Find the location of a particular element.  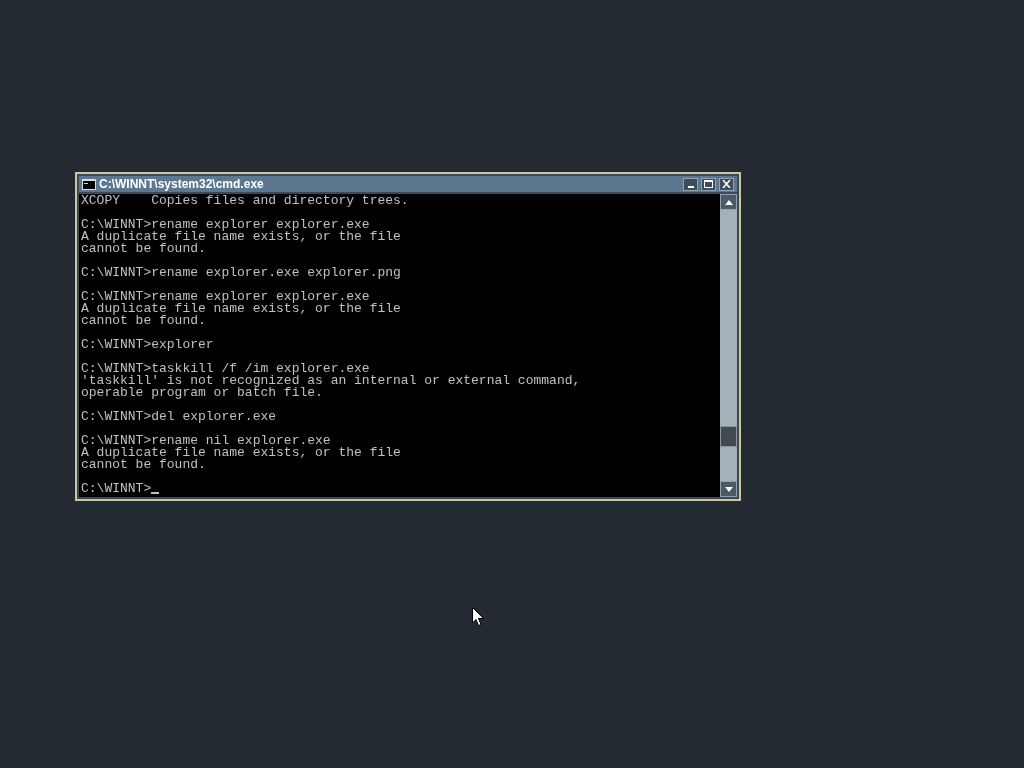

maximize-button is located at coordinates (708, 184).